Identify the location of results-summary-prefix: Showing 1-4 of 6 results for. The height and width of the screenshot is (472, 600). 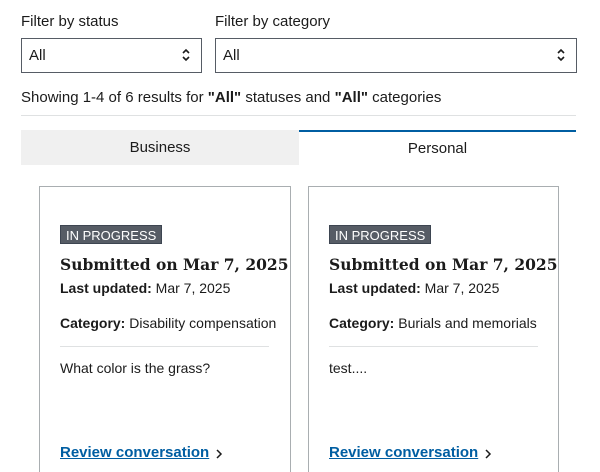
(114, 97).